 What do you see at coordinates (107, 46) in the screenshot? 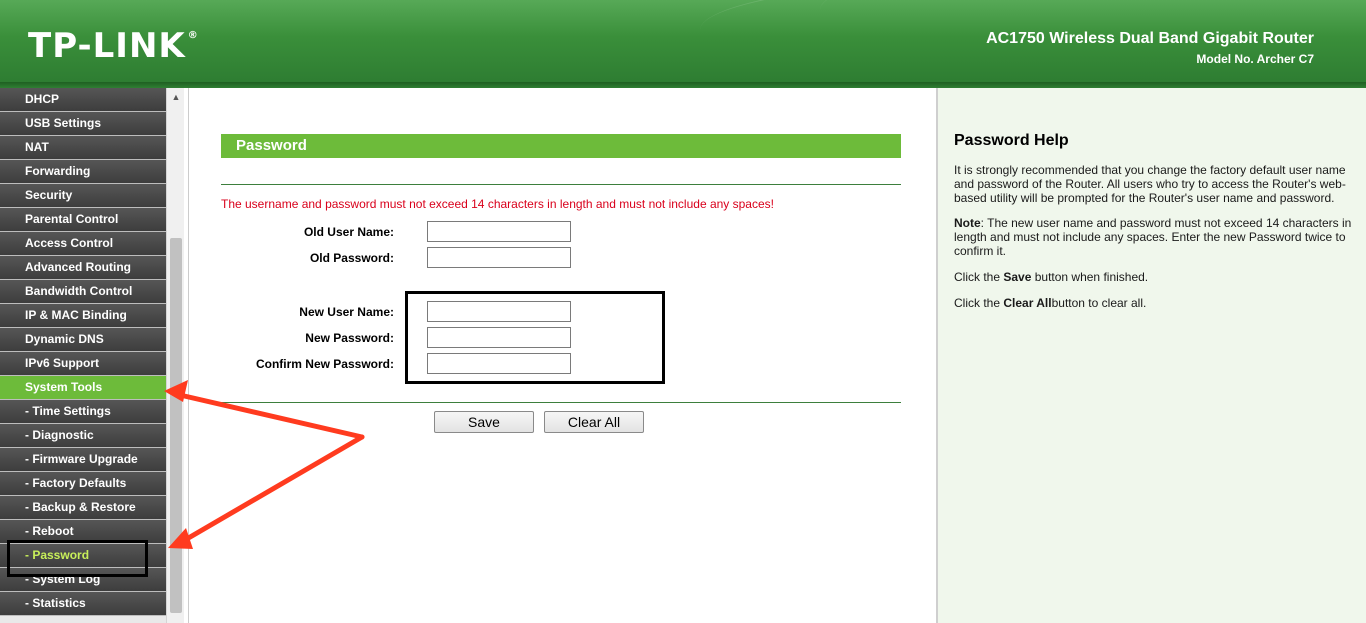
I see `brand-logo-text: TP-LINK` at bounding box center [107, 46].